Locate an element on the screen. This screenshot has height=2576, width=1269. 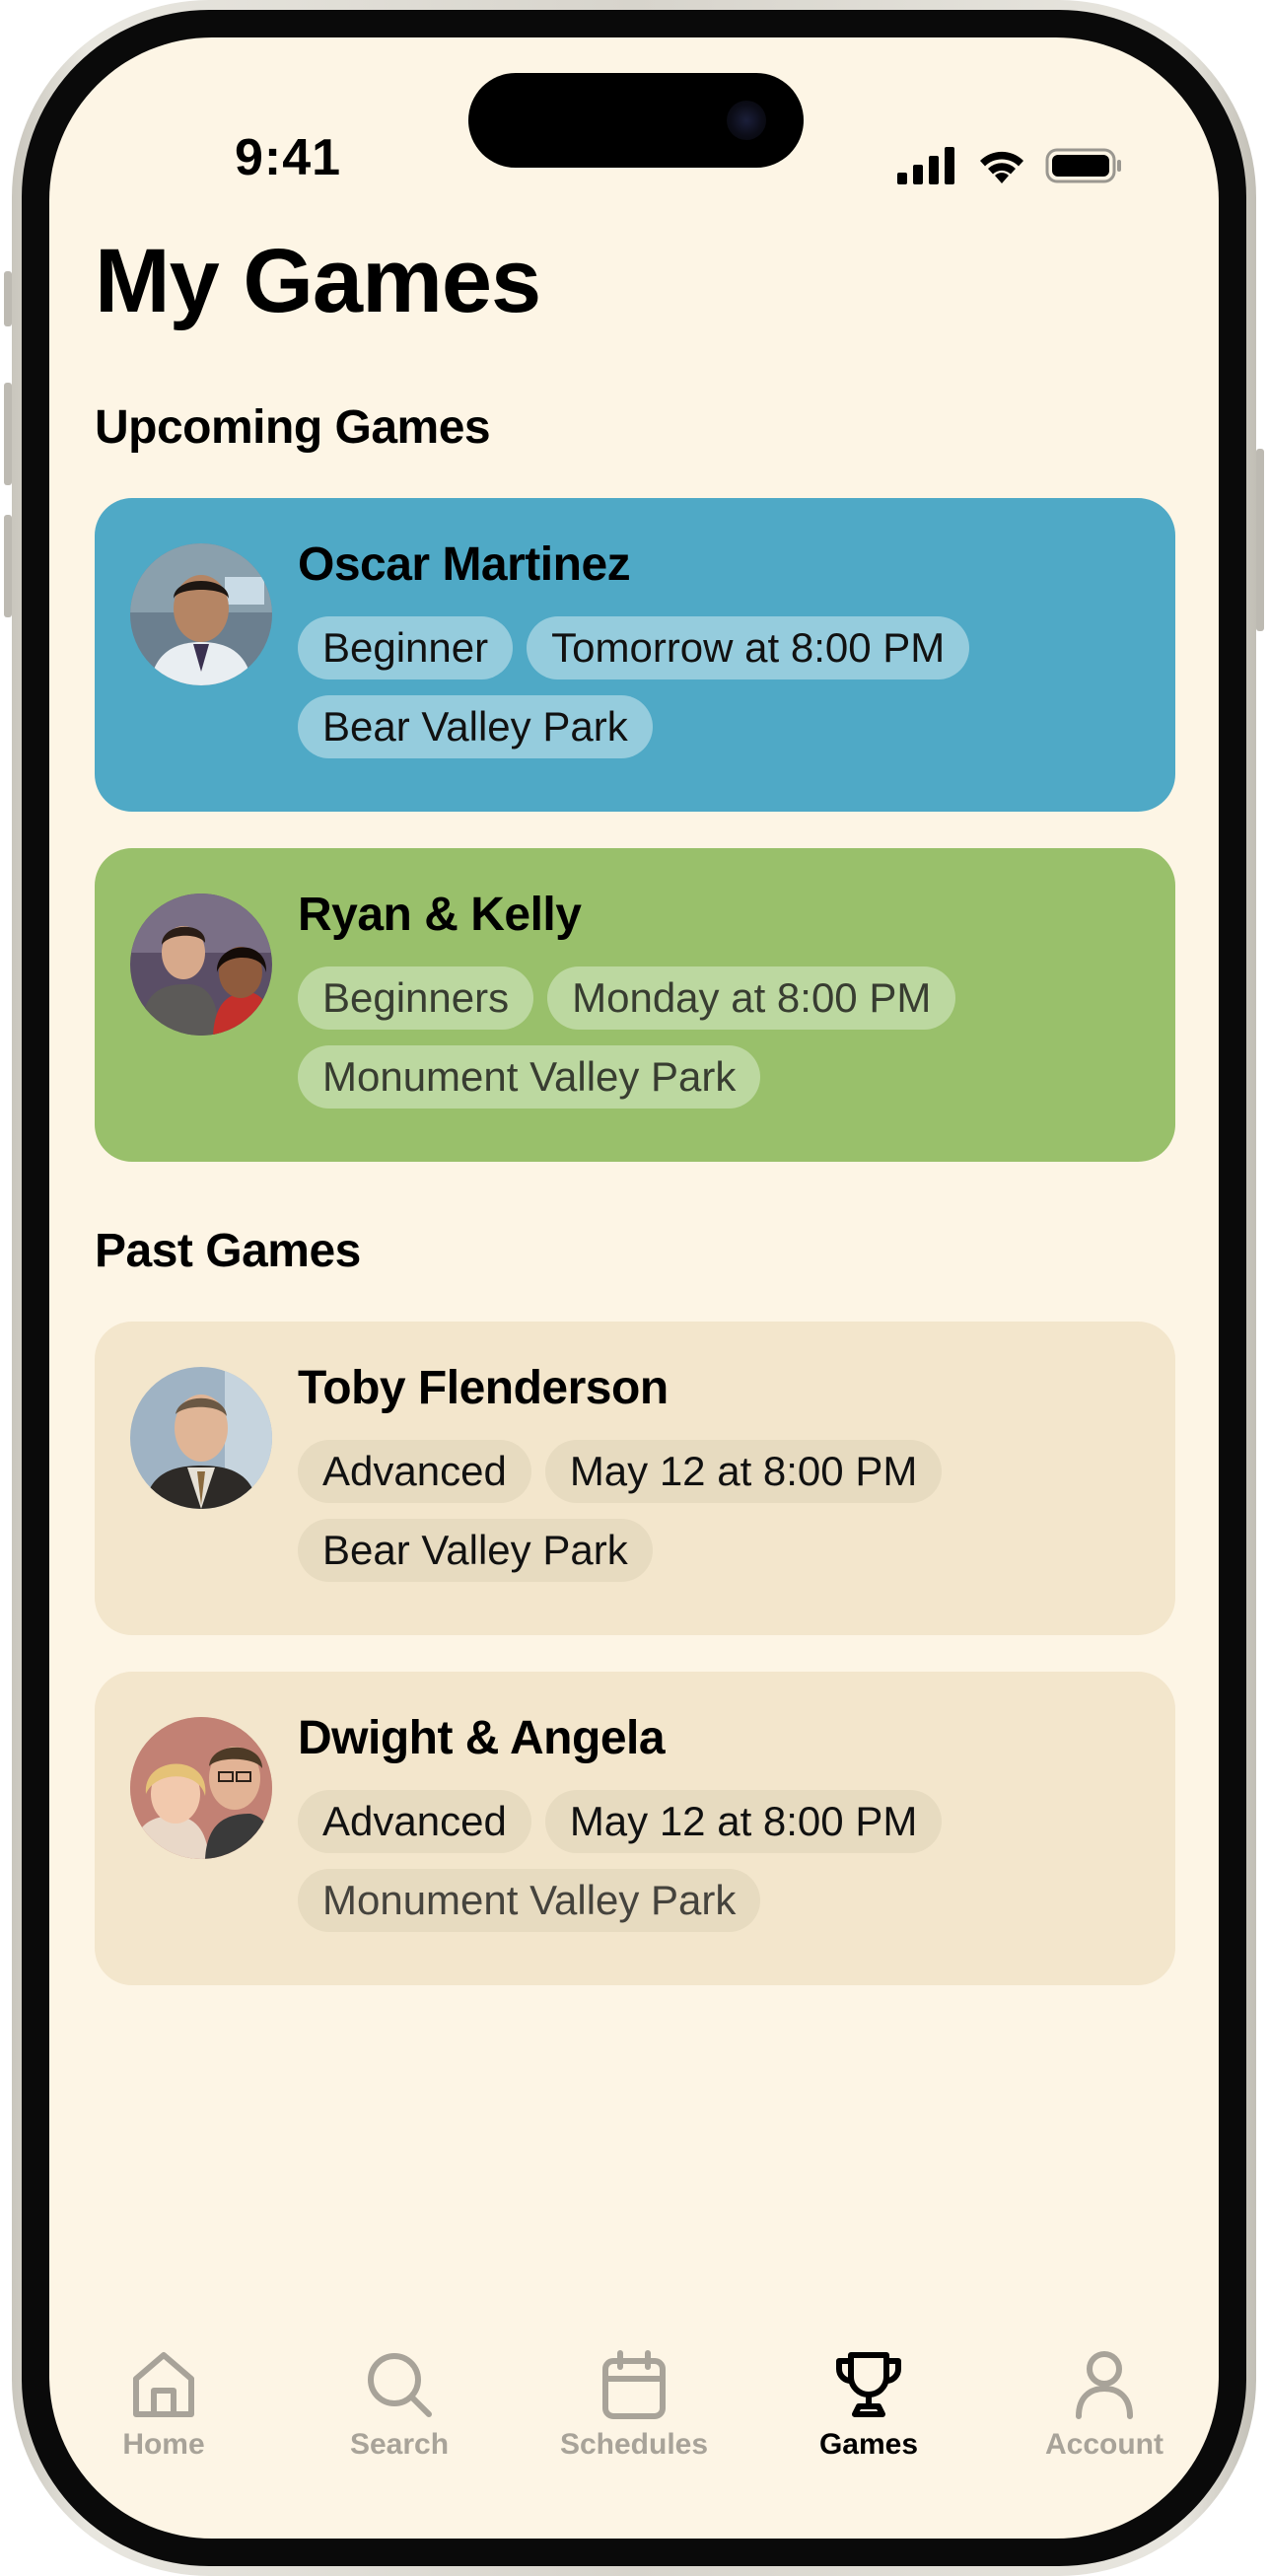
opponent-name: Ryan & Kelly is located at coordinates (440, 915).